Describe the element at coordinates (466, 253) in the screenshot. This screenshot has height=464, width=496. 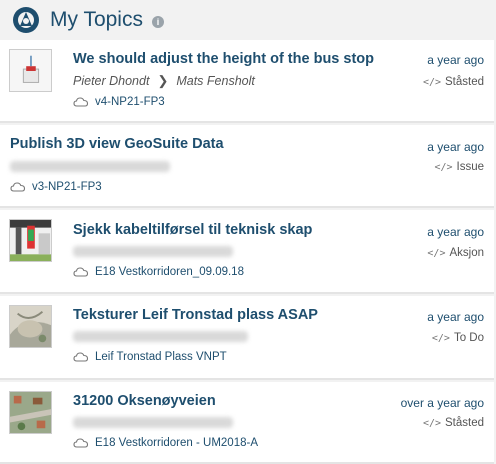
I see `status-label: Aksjon` at that location.